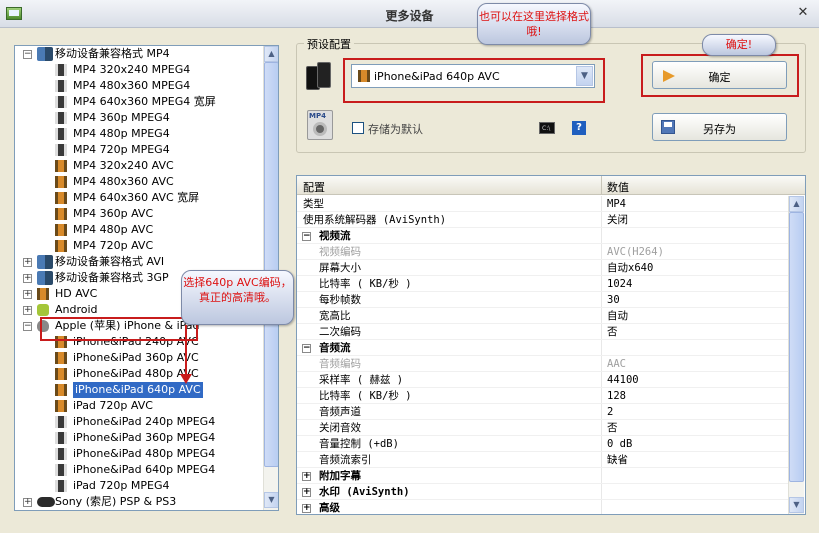 The width and height of the screenshot is (819, 533). I want to click on grid-scrollbar: ▲ ▼, so click(796, 355).